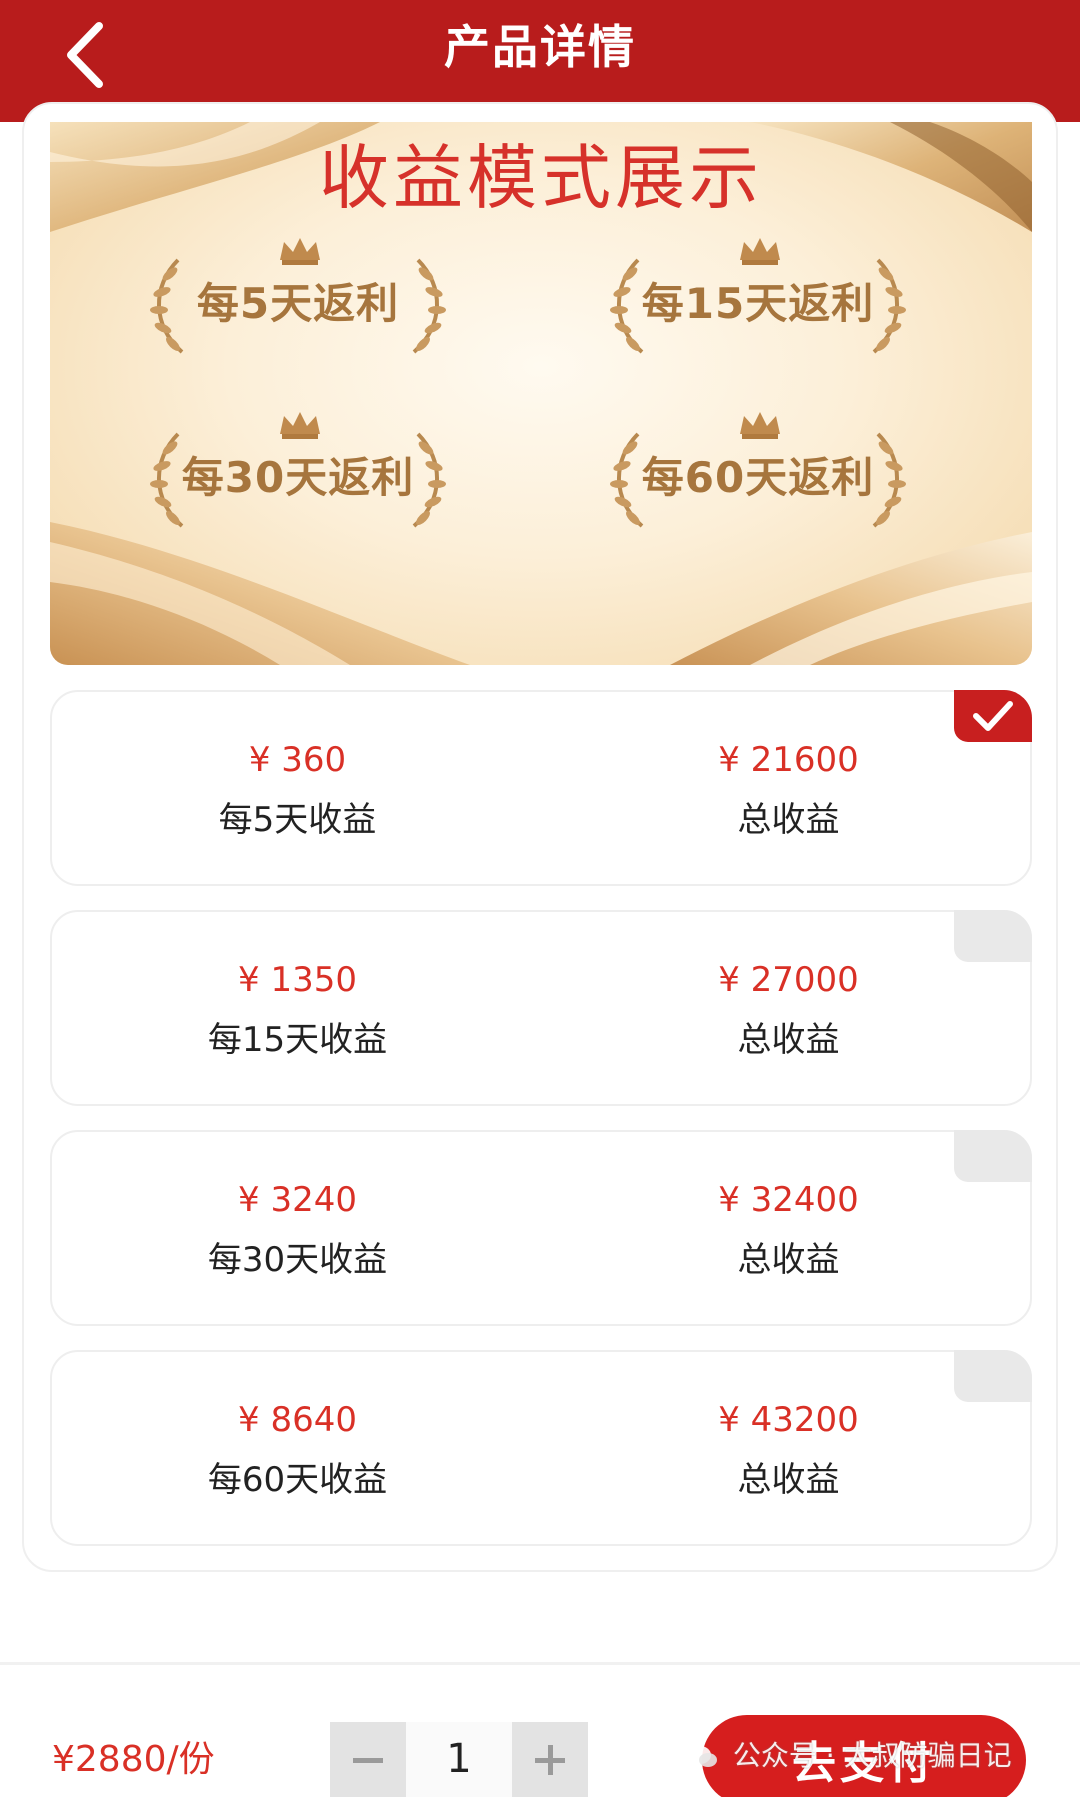 Image resolution: width=1080 pixels, height=1797 pixels. I want to click on period-income-amount: ¥ 360, so click(297, 760).